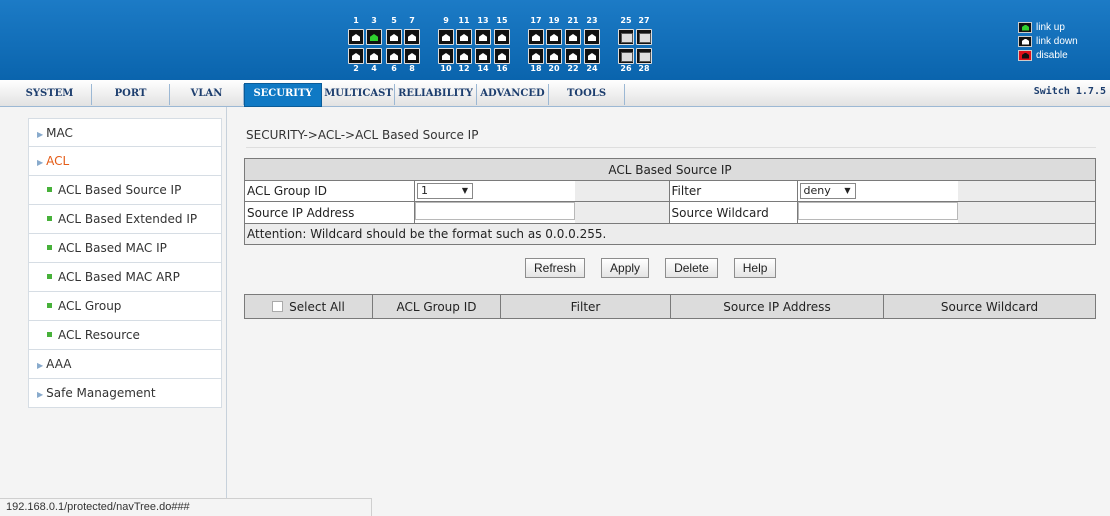  Describe the element at coordinates (445, 191) in the screenshot. I see `acl-group-id-select: 1 ▼` at that location.